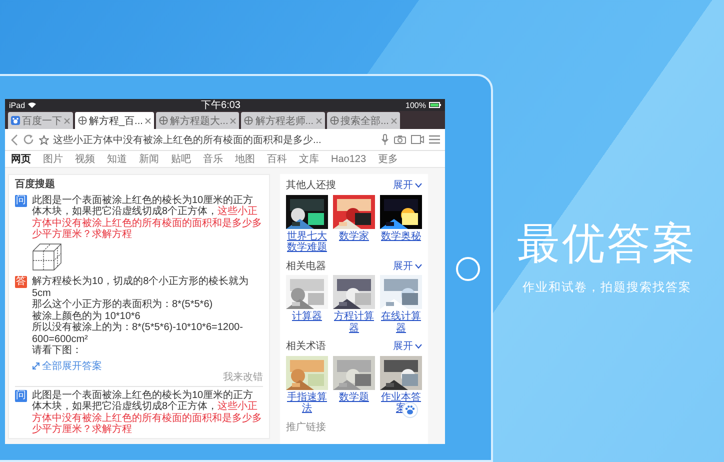 Image resolution: width=724 pixels, height=462 pixels. I want to click on tagline: 作业和试卷，拍题搜索找答案, so click(607, 287).